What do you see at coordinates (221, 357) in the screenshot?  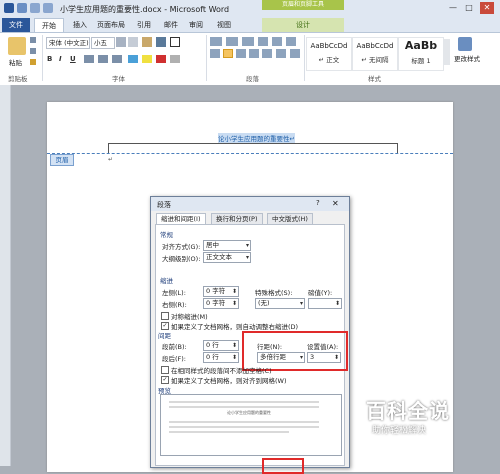 I see `space-after-spinner: 0 行` at bounding box center [221, 357].